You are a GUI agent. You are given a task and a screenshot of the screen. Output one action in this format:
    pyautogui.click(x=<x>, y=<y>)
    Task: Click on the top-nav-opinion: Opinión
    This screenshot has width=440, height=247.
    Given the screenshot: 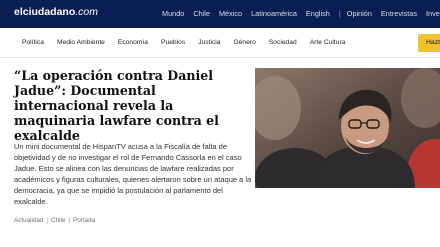 What is the action you would take?
    pyautogui.click(x=359, y=13)
    